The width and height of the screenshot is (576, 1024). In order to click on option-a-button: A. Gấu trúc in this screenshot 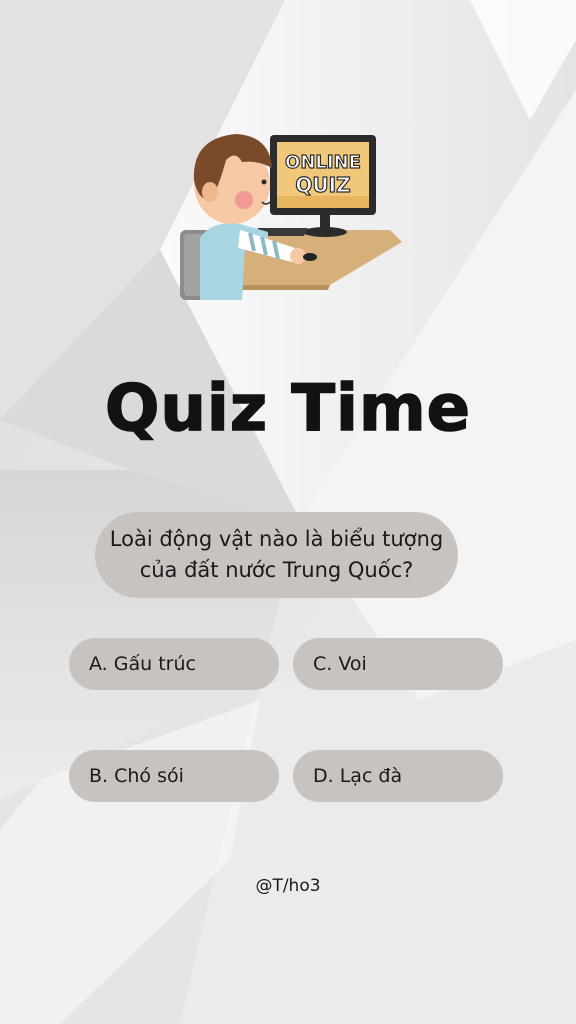, I will do `click(174, 664)`.